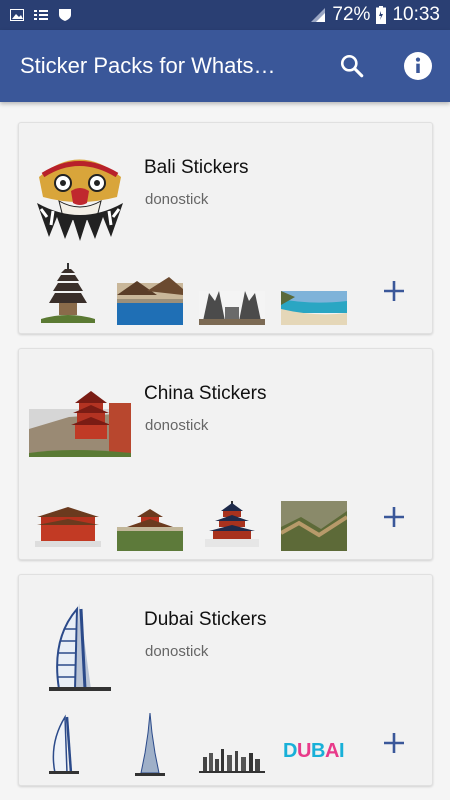 The width and height of the screenshot is (450, 800). Describe the element at coordinates (68, 293) in the screenshot. I see `pagoda-temple-thumbnail` at that location.